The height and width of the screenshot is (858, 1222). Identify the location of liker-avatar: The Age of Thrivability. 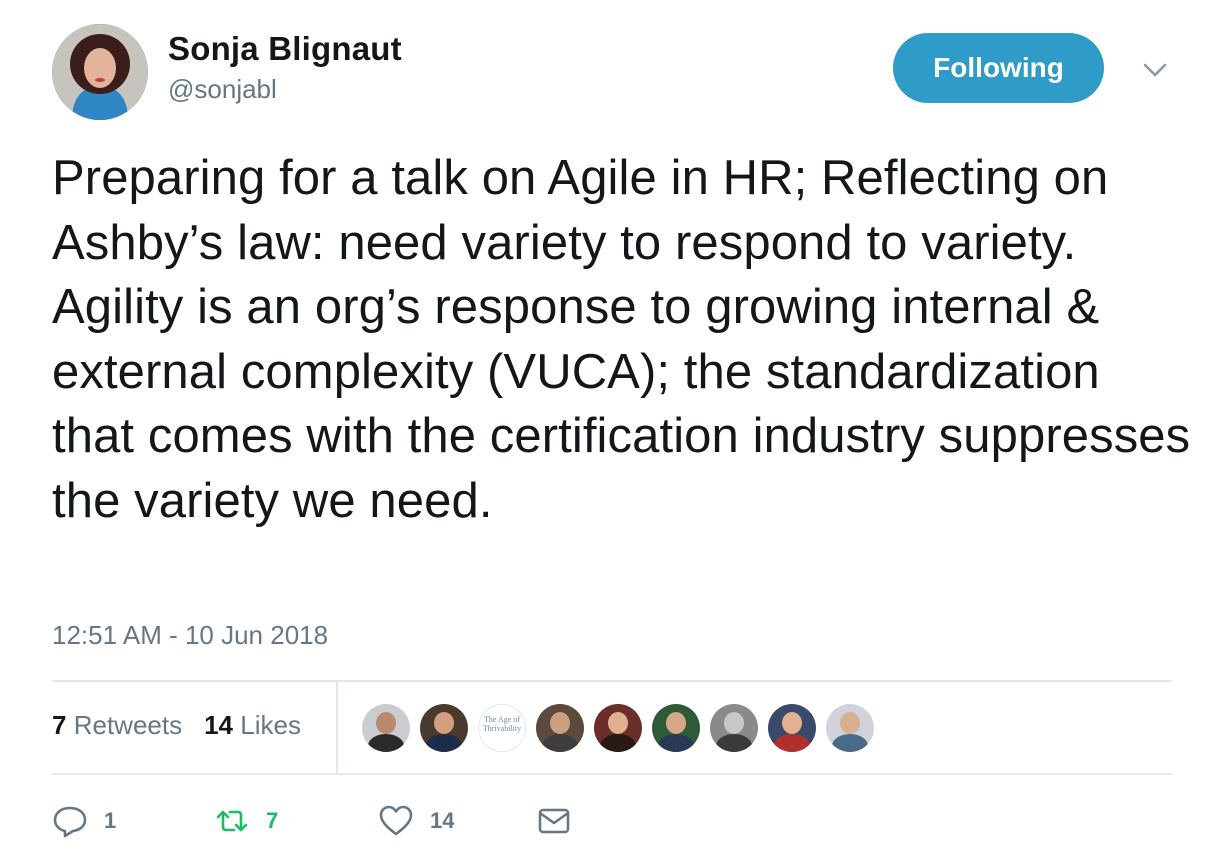
(502, 728).